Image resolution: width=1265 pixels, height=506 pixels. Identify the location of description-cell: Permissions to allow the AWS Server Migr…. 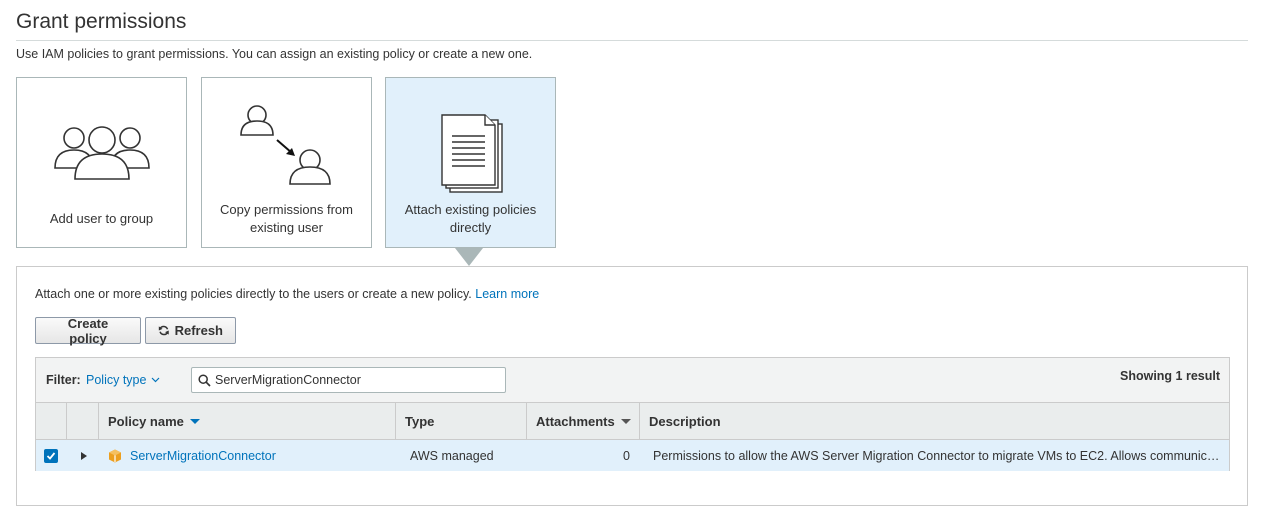
(931, 455).